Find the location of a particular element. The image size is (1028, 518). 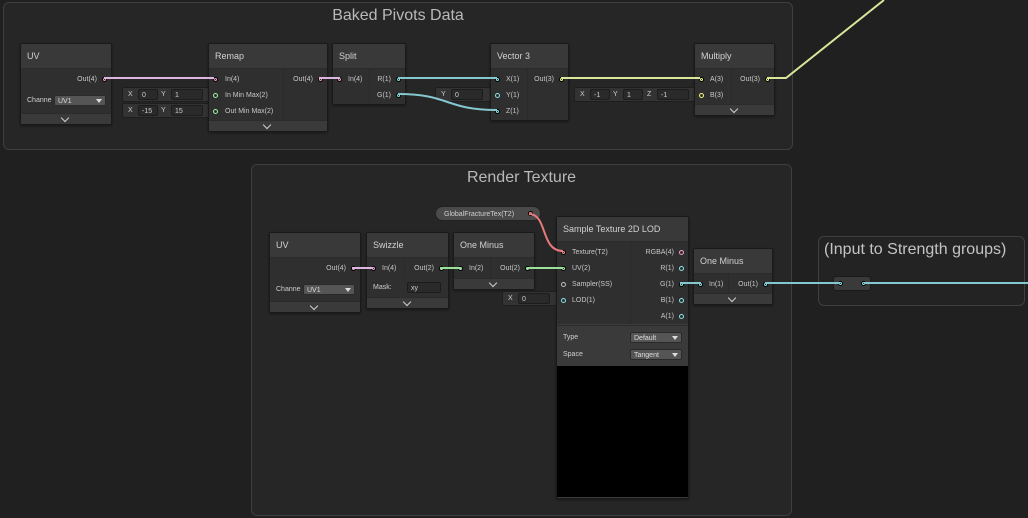

remap-in-min-max-label: In Min Max(2) is located at coordinates (246, 95).